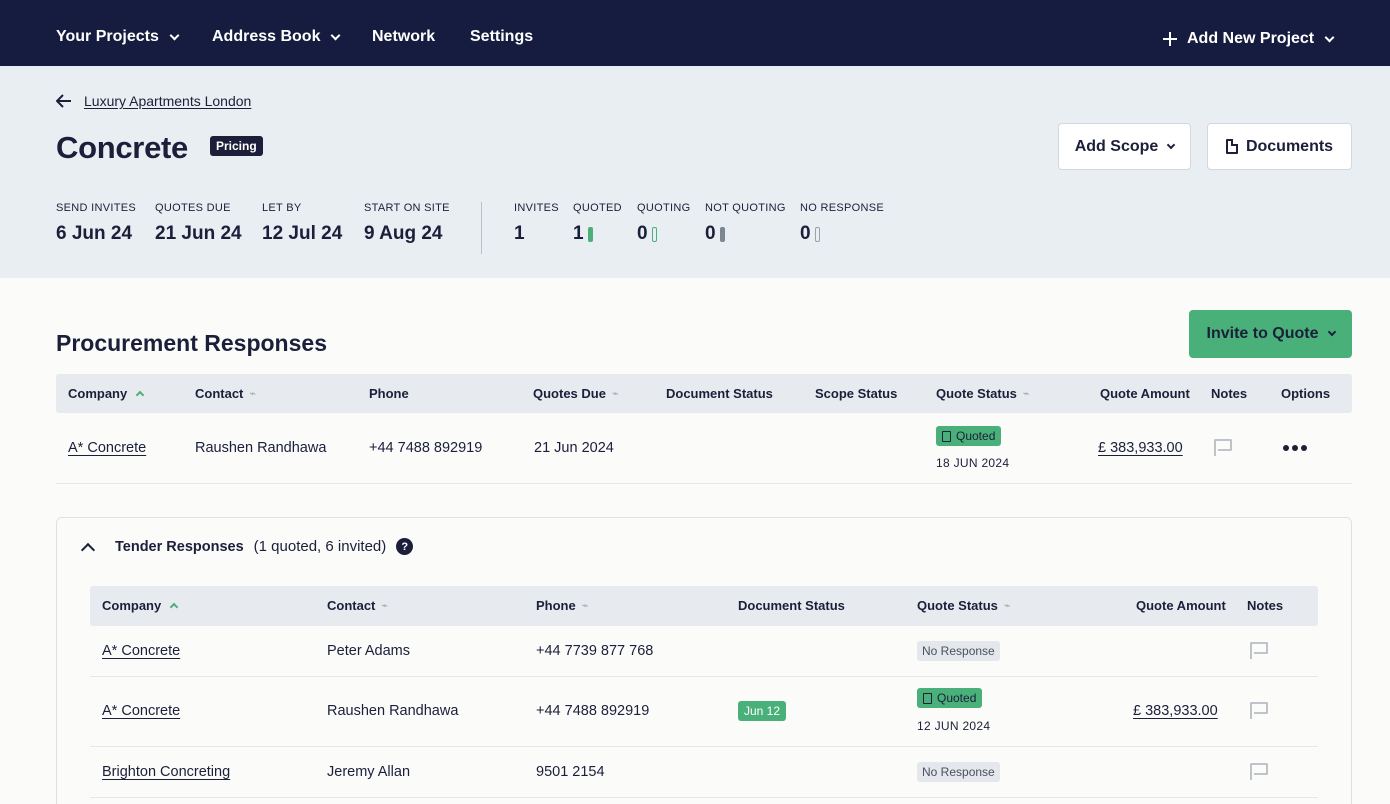  I want to click on col-label: Contact, so click(219, 393).